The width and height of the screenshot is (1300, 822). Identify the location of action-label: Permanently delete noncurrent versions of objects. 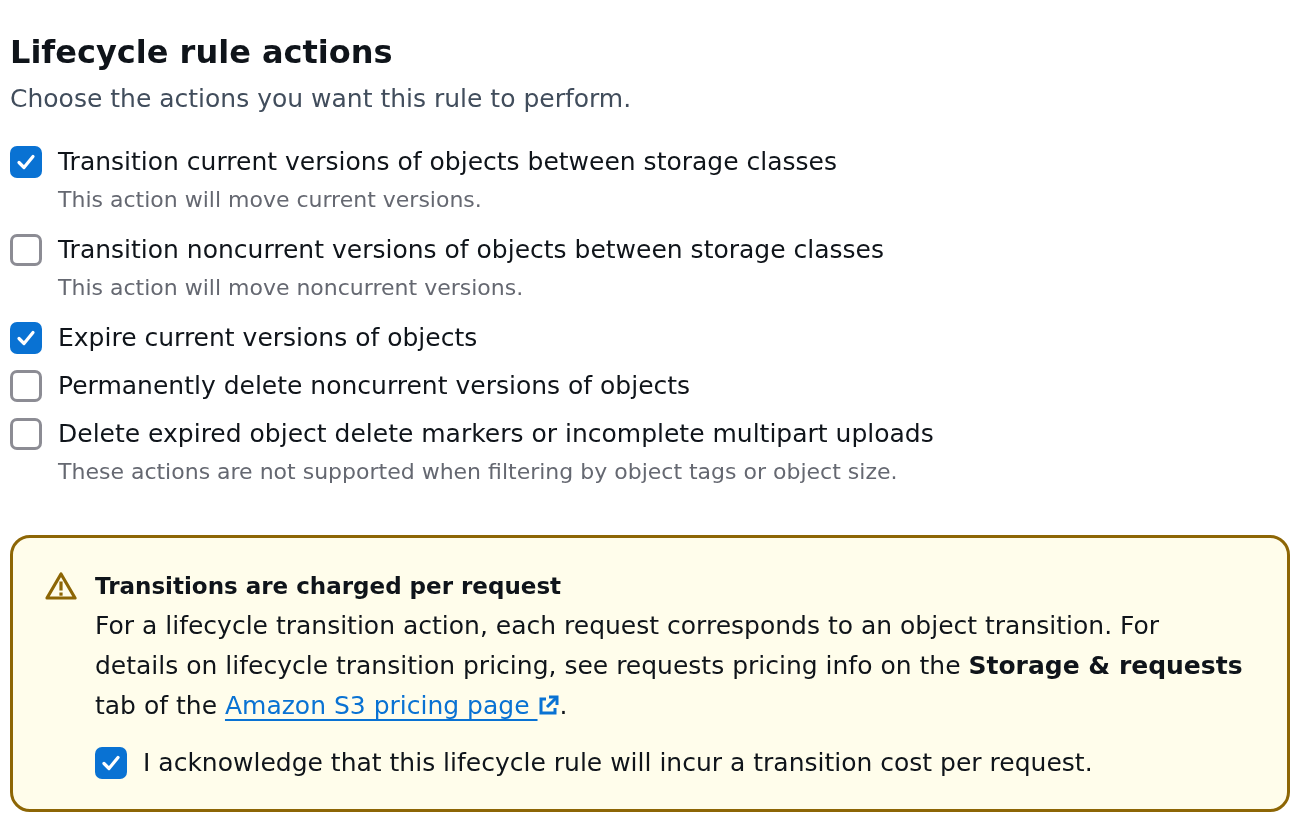
(374, 386).